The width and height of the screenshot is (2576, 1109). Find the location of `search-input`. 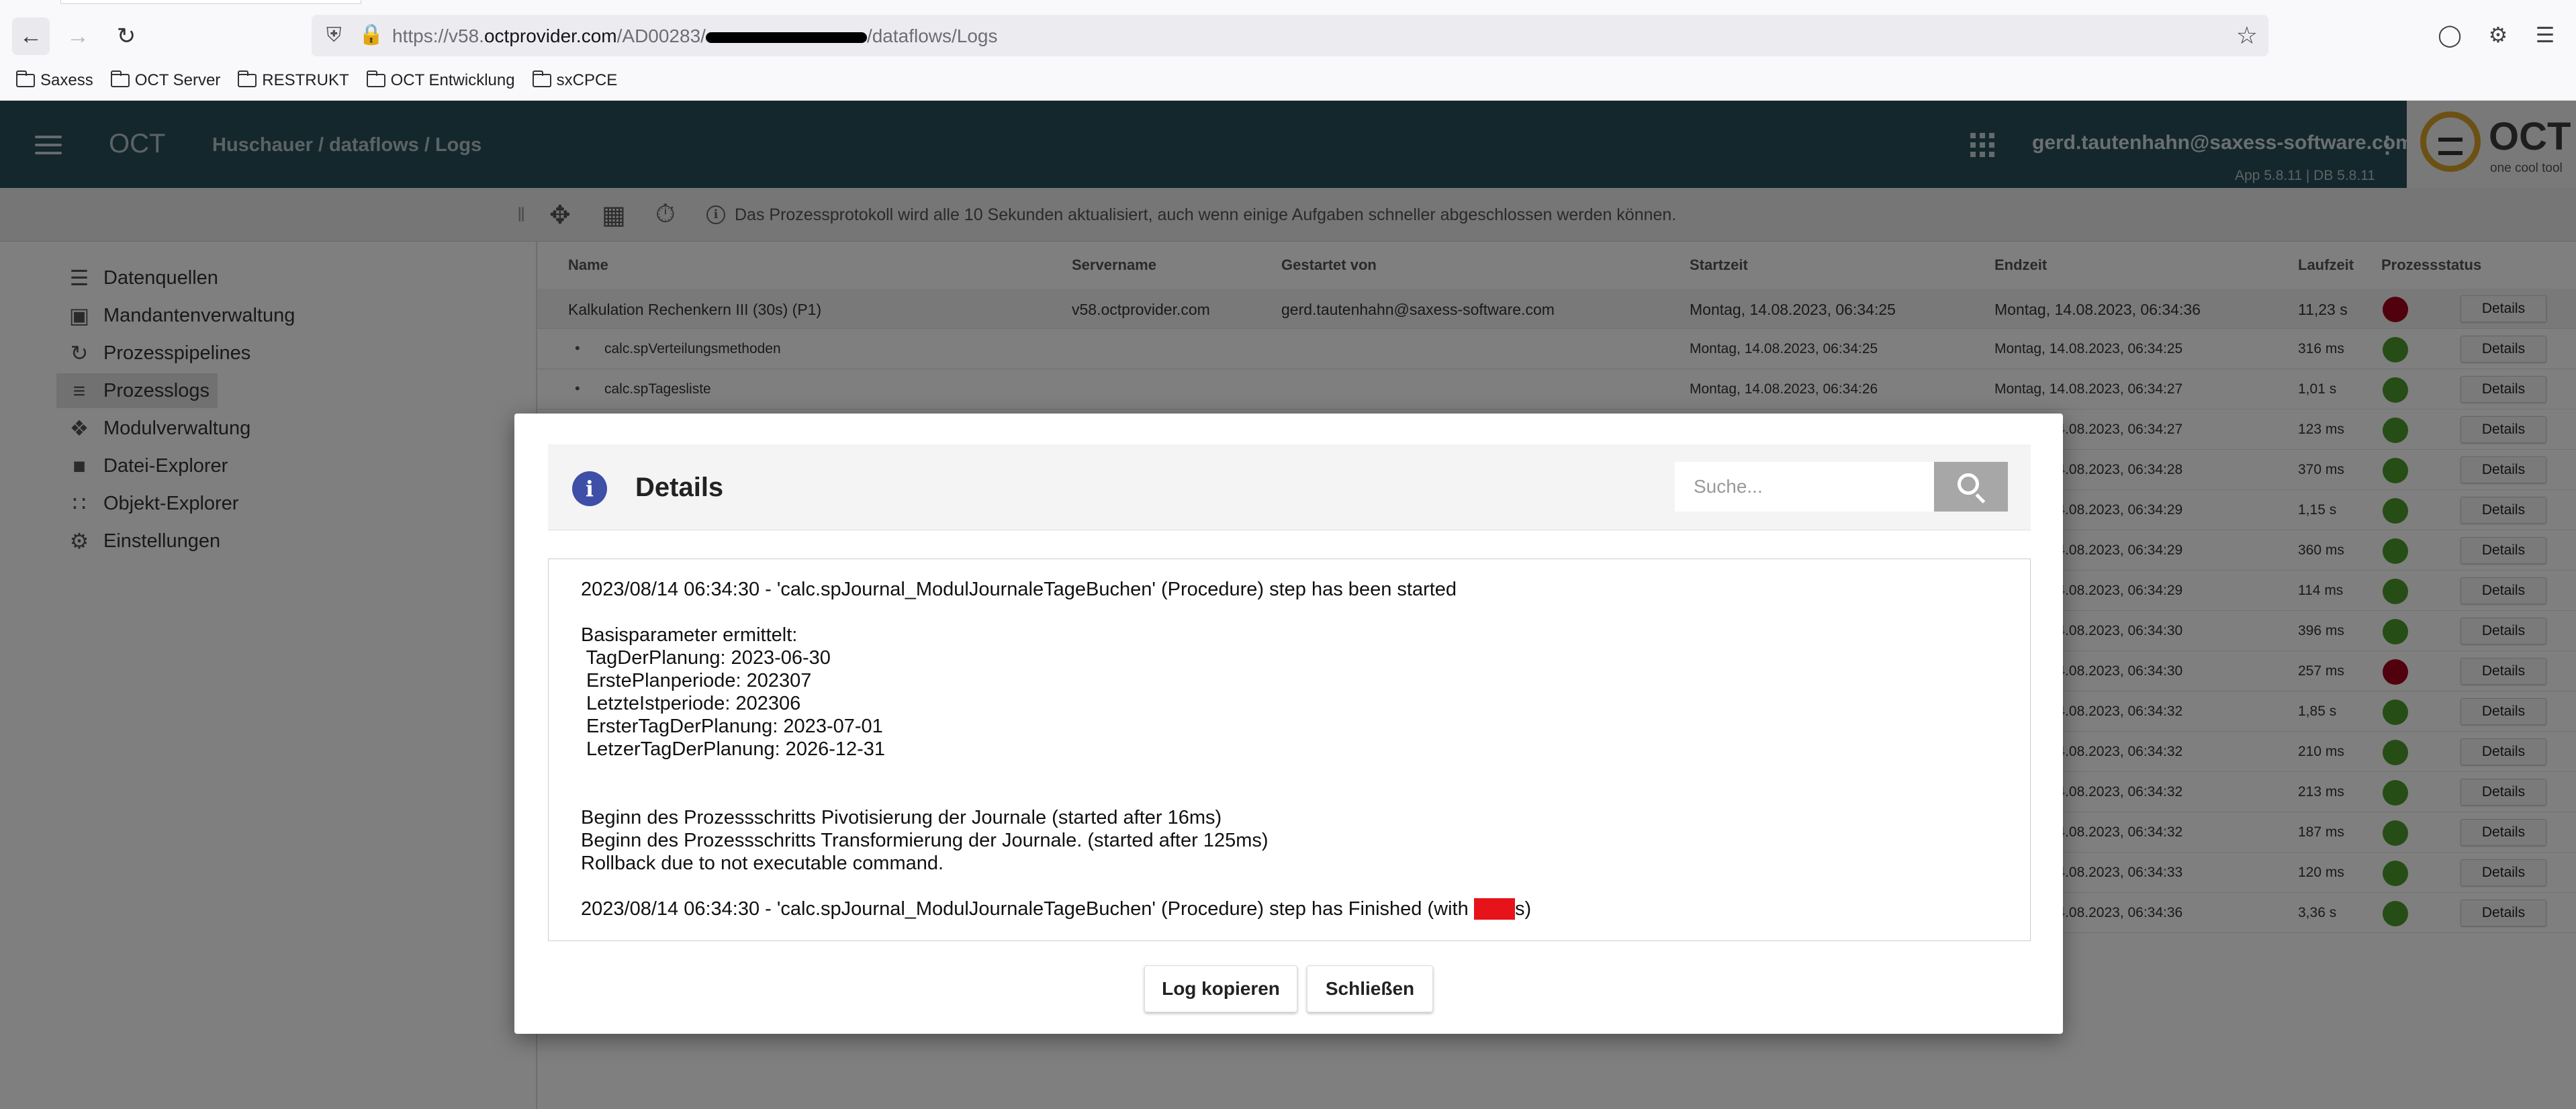

search-input is located at coordinates (1804, 487).